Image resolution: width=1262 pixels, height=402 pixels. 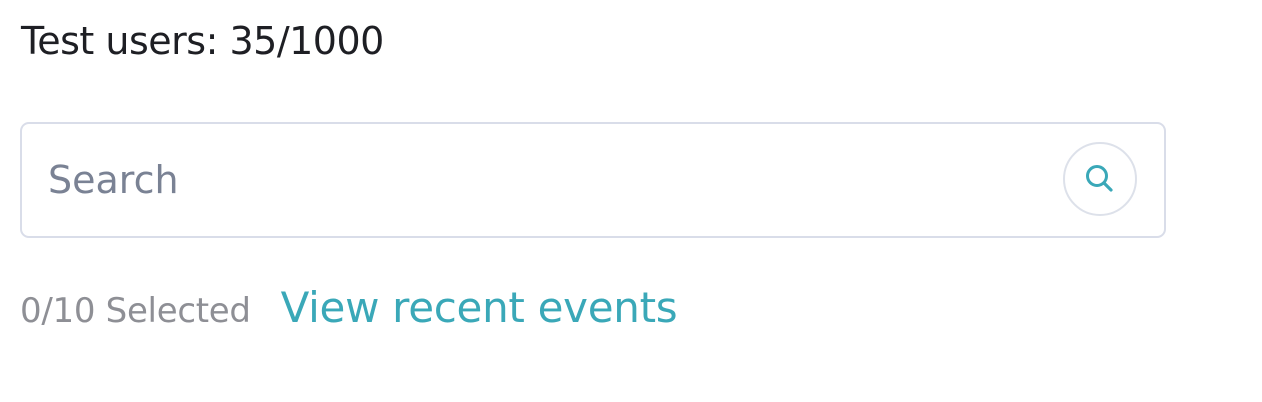 What do you see at coordinates (202, 41) in the screenshot?
I see `test-users-title: Test users: 35/1000` at bounding box center [202, 41].